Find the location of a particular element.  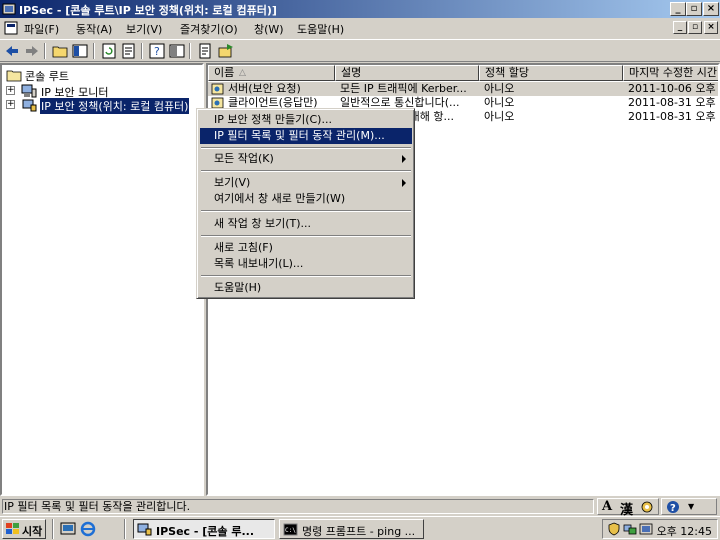

help-circle-icon: ? is located at coordinates (673, 507).